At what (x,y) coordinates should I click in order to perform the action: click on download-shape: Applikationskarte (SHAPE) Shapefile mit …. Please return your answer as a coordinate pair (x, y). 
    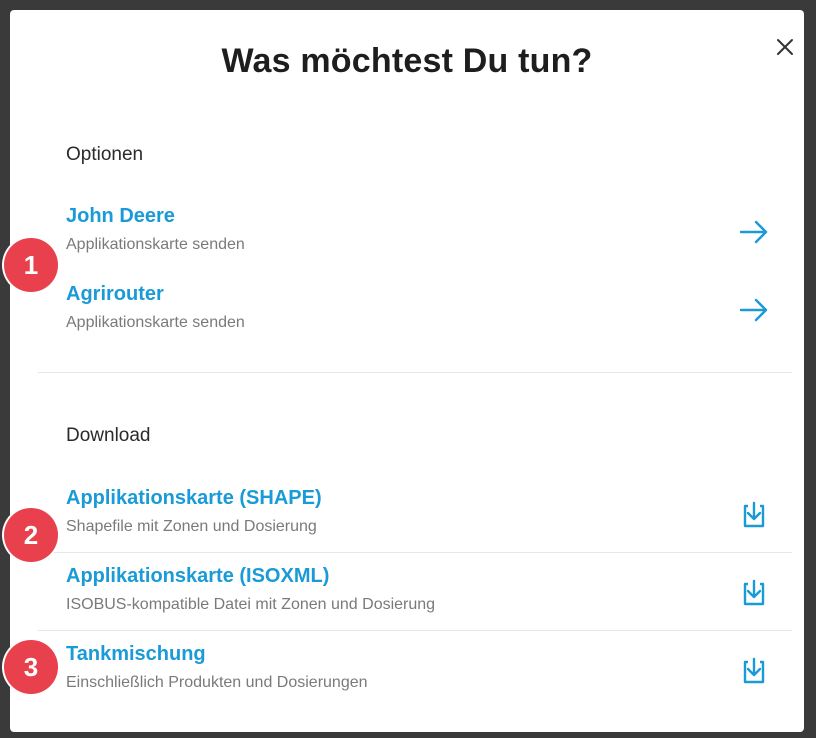
    Looking at the image, I should click on (415, 516).